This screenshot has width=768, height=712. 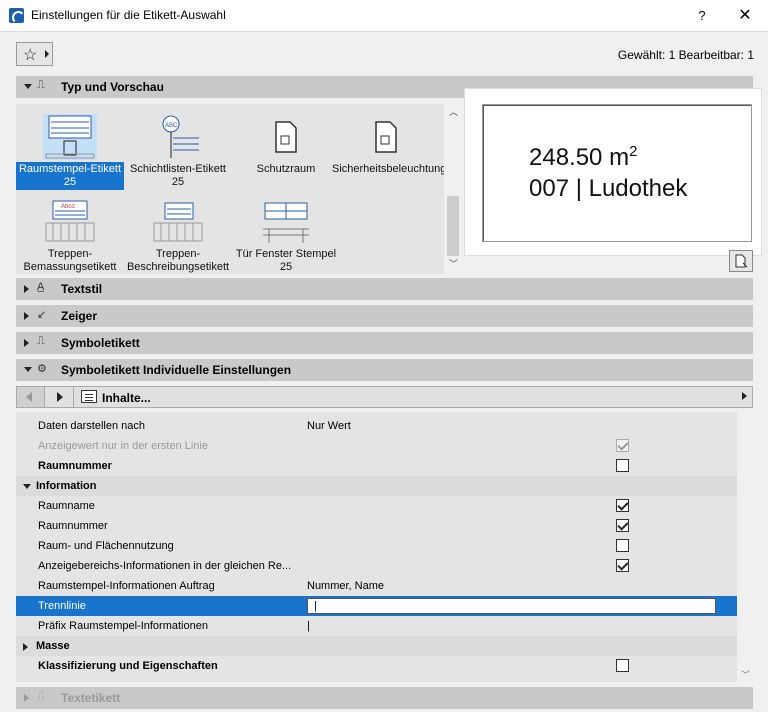 I want to click on gallery-item-treppen-bemassung: Abcd Treppen-Bemassungsetikett 25, so click(x=70, y=236).